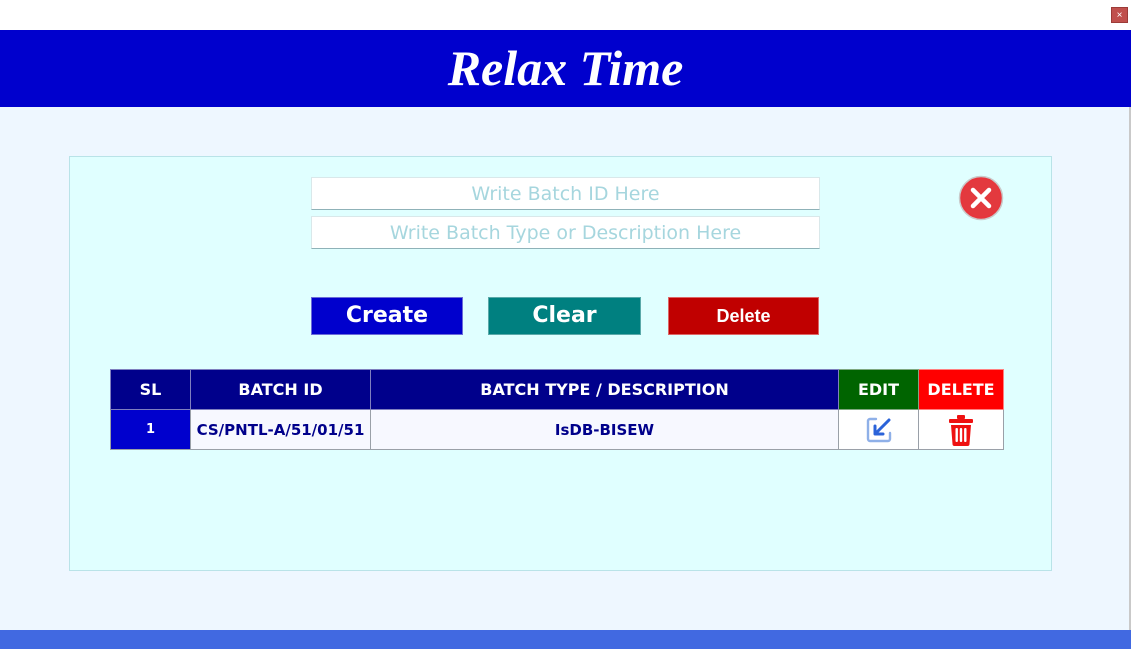 This screenshot has width=1131, height=649. I want to click on cell-batch-type: IsDB-BISEW, so click(604, 429).